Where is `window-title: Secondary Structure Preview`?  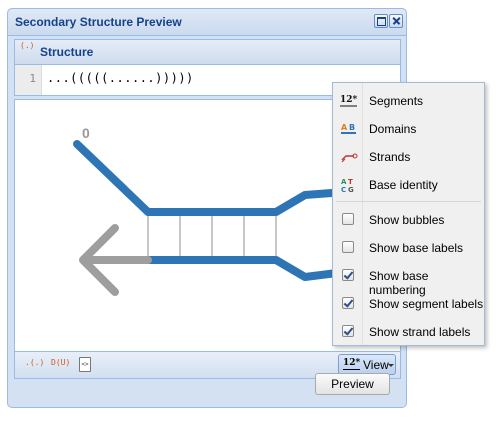 window-title: Secondary Structure Preview is located at coordinates (98, 22).